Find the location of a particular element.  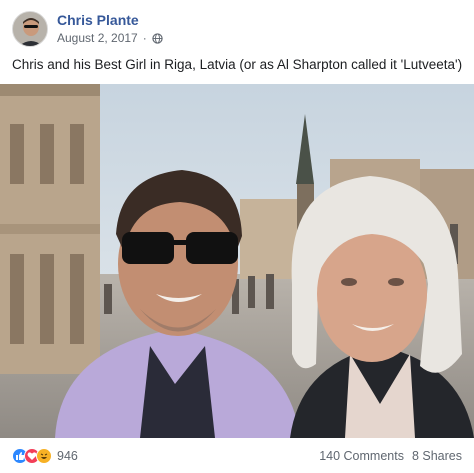

post-date: August 2, 2017 is located at coordinates (97, 38).